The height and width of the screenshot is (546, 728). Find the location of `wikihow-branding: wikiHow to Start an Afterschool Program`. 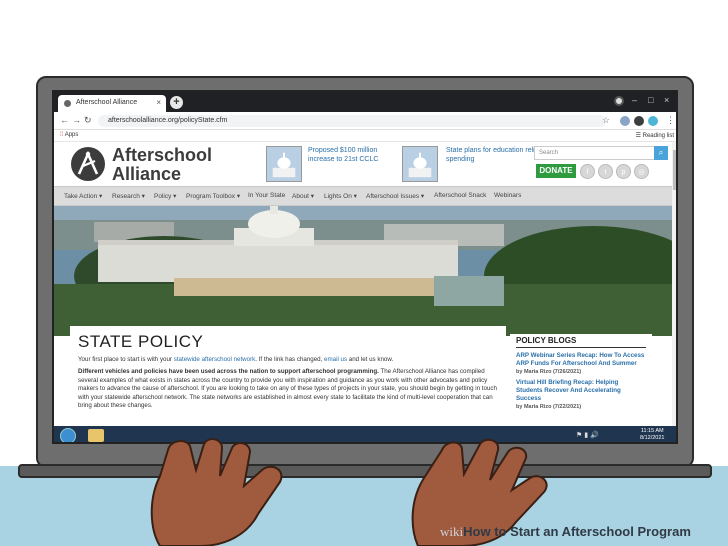

wikihow-branding: wikiHow to Start an Afterschool Program is located at coordinates (565, 531).